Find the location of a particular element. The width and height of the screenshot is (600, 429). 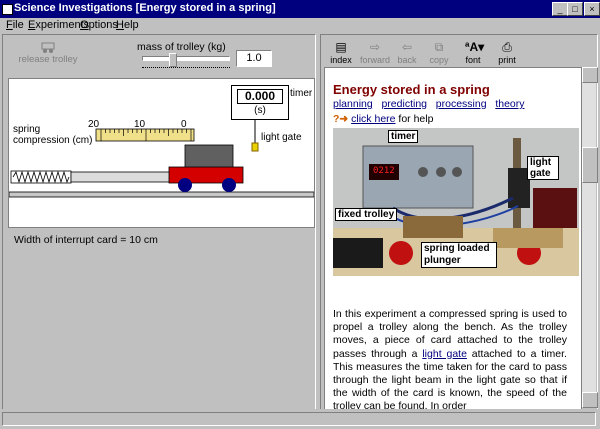

link-planning: planning is located at coordinates (353, 104).